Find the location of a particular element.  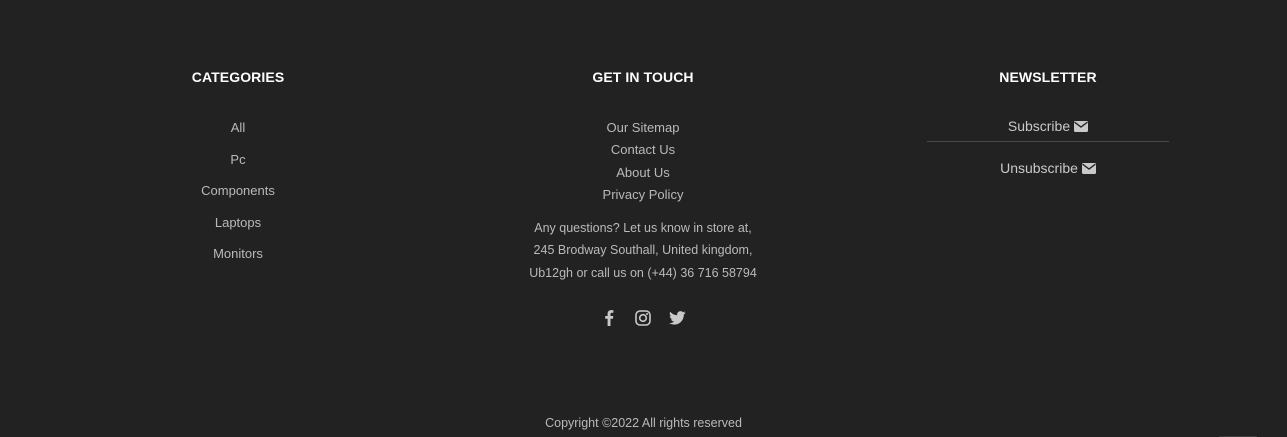

subscribe-button: Subscribe is located at coordinates (1048, 126).